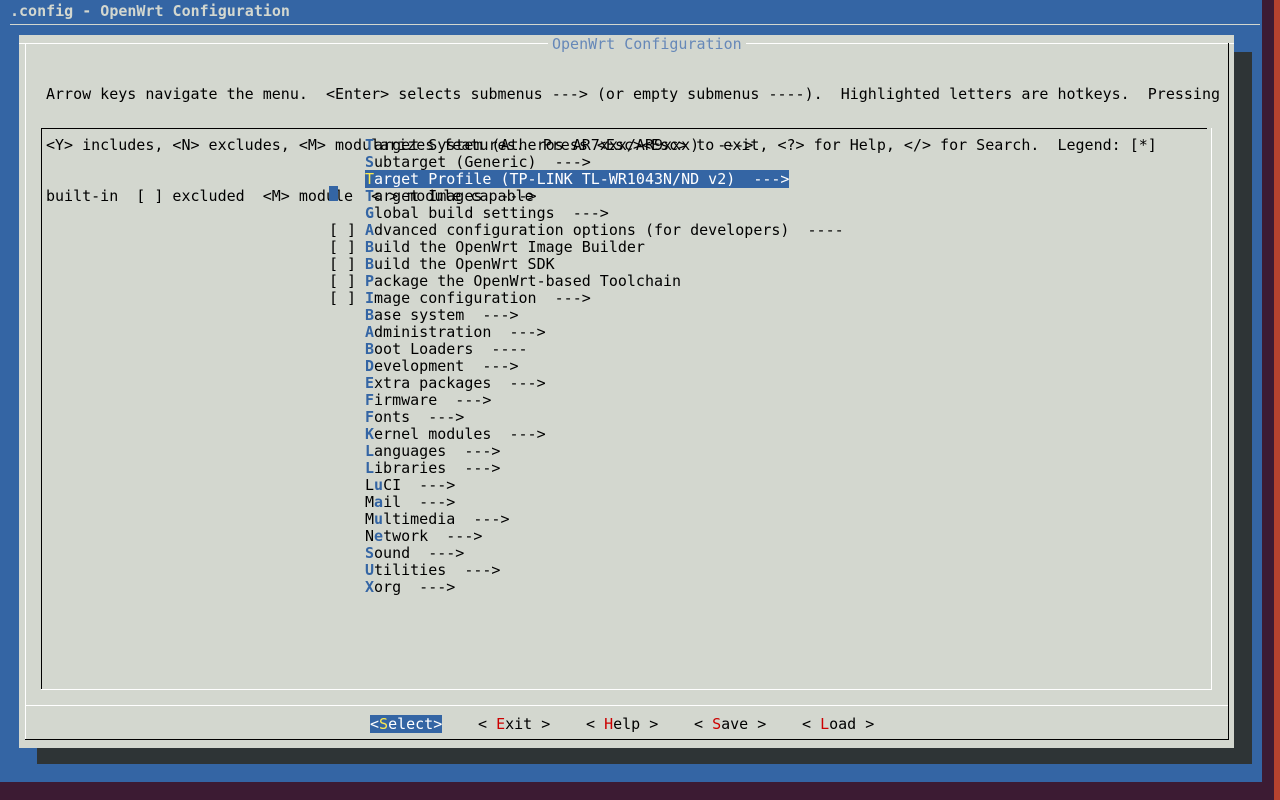 This screenshot has height=800, width=1280. I want to click on menu-item: Multimedia --->, so click(419, 519).